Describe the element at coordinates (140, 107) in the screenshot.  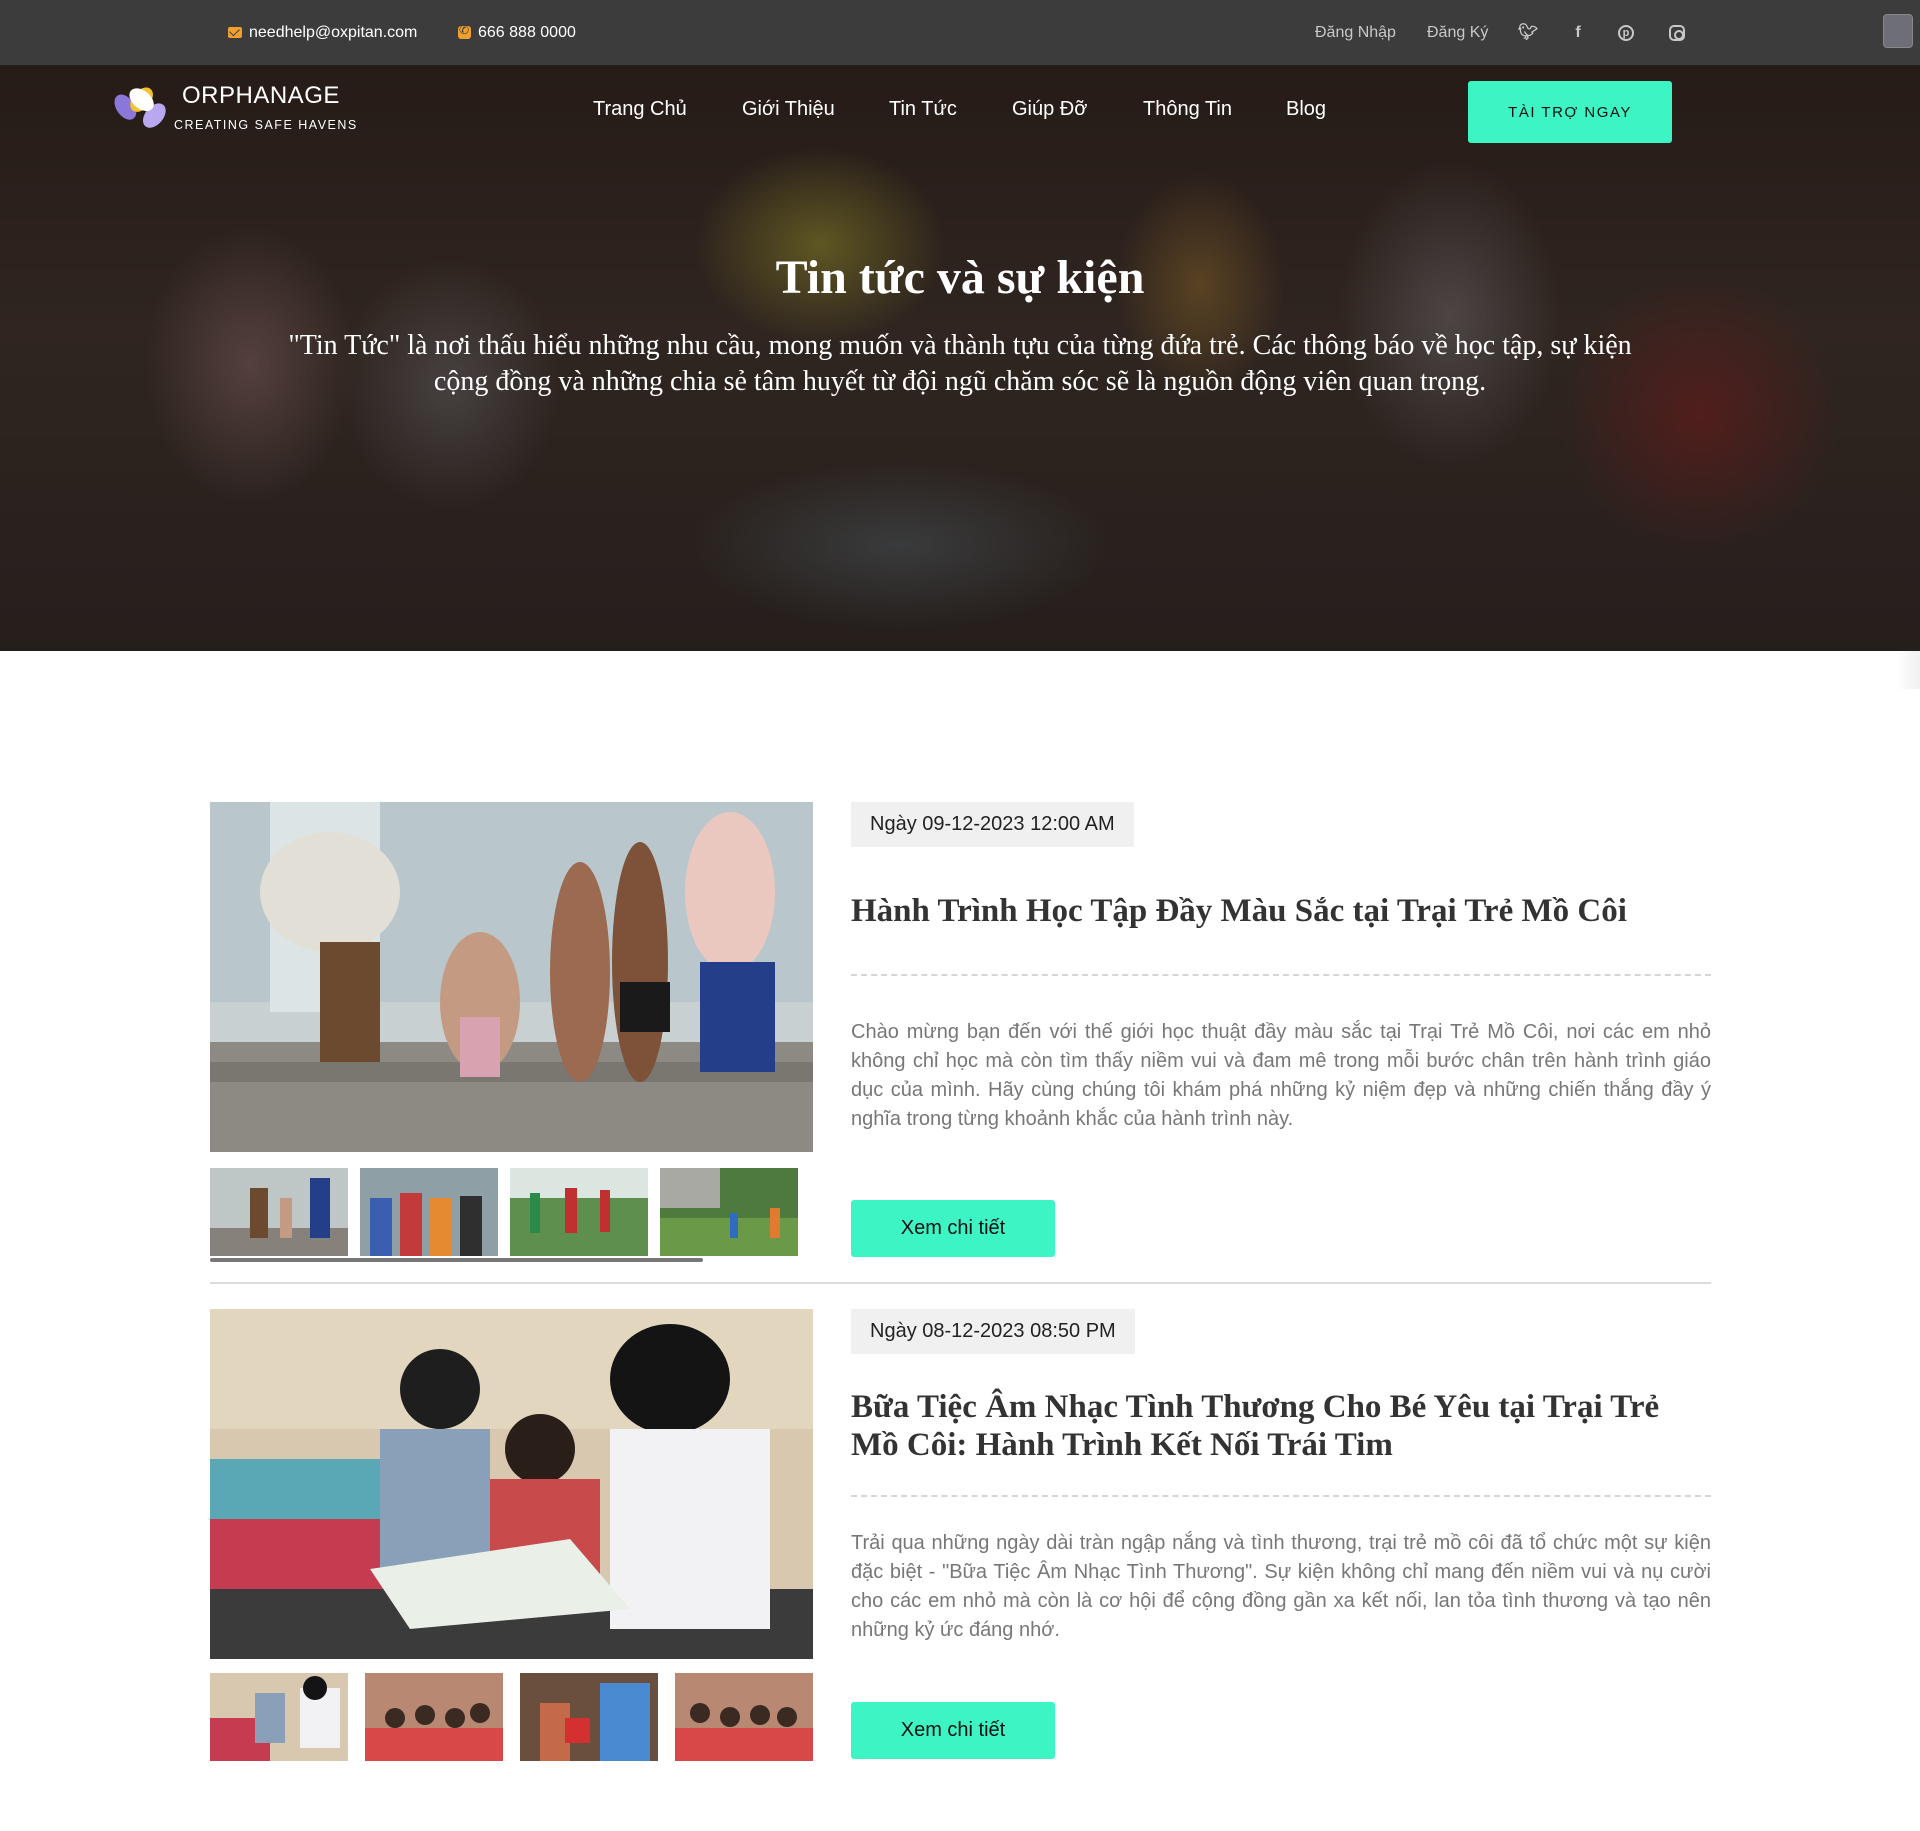
I see `hands-logo-icon` at that location.